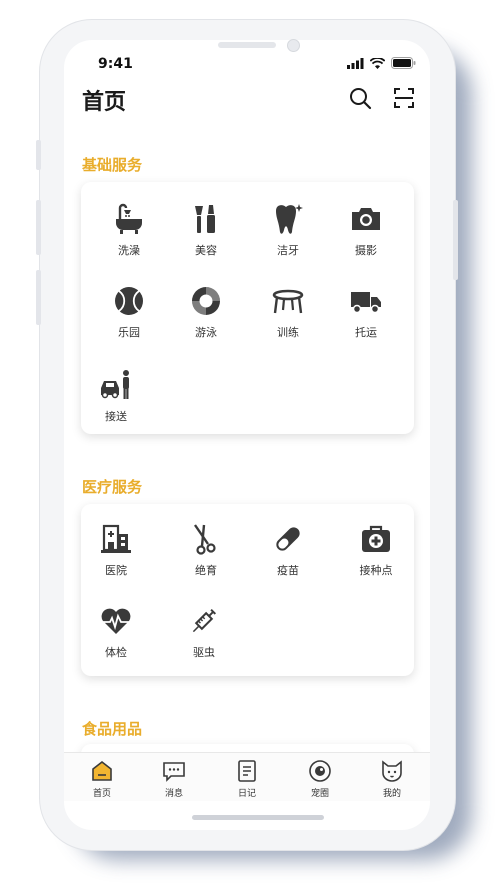  What do you see at coordinates (116, 621) in the screenshot?
I see `heartbeat-icon` at bounding box center [116, 621].